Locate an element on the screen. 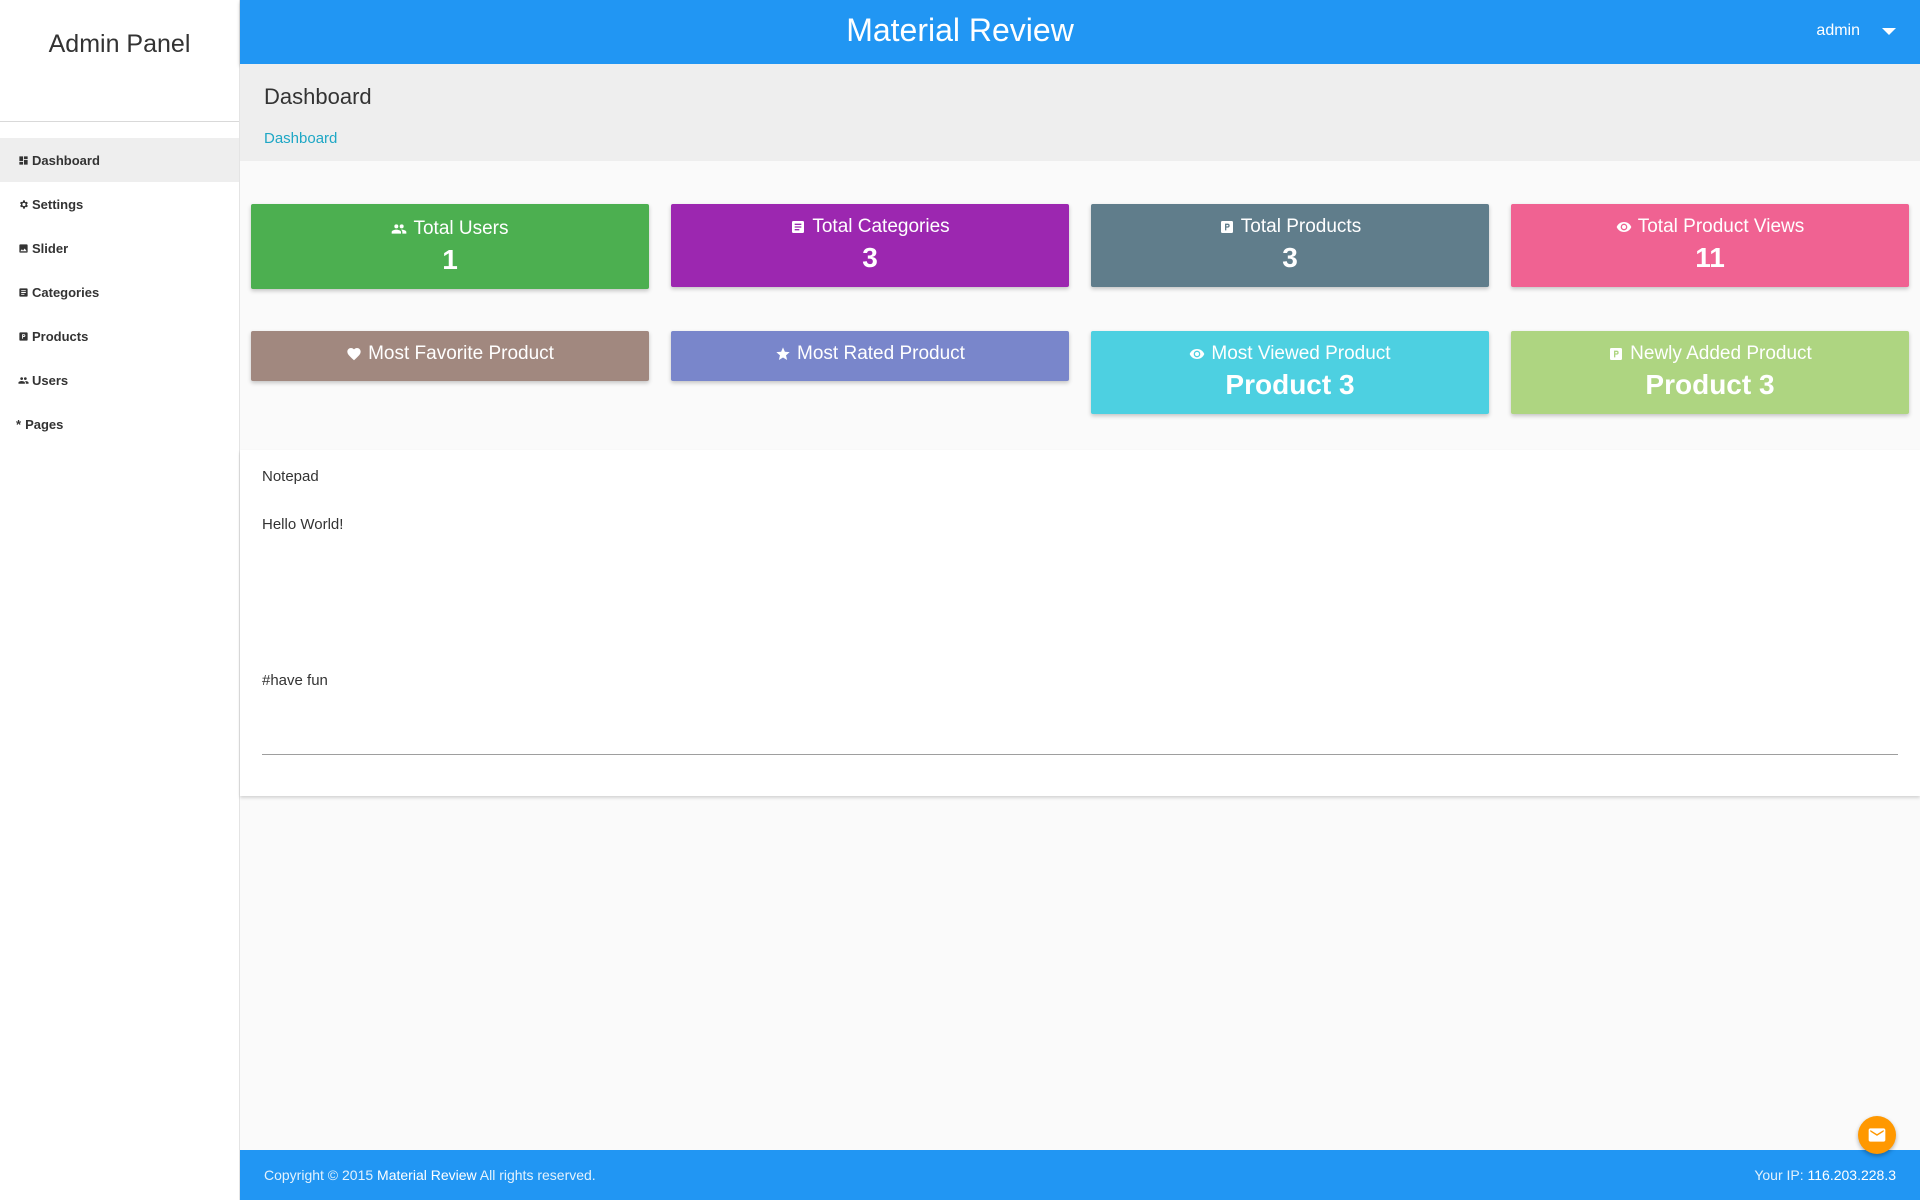  app-title: Material Review is located at coordinates (960, 30).